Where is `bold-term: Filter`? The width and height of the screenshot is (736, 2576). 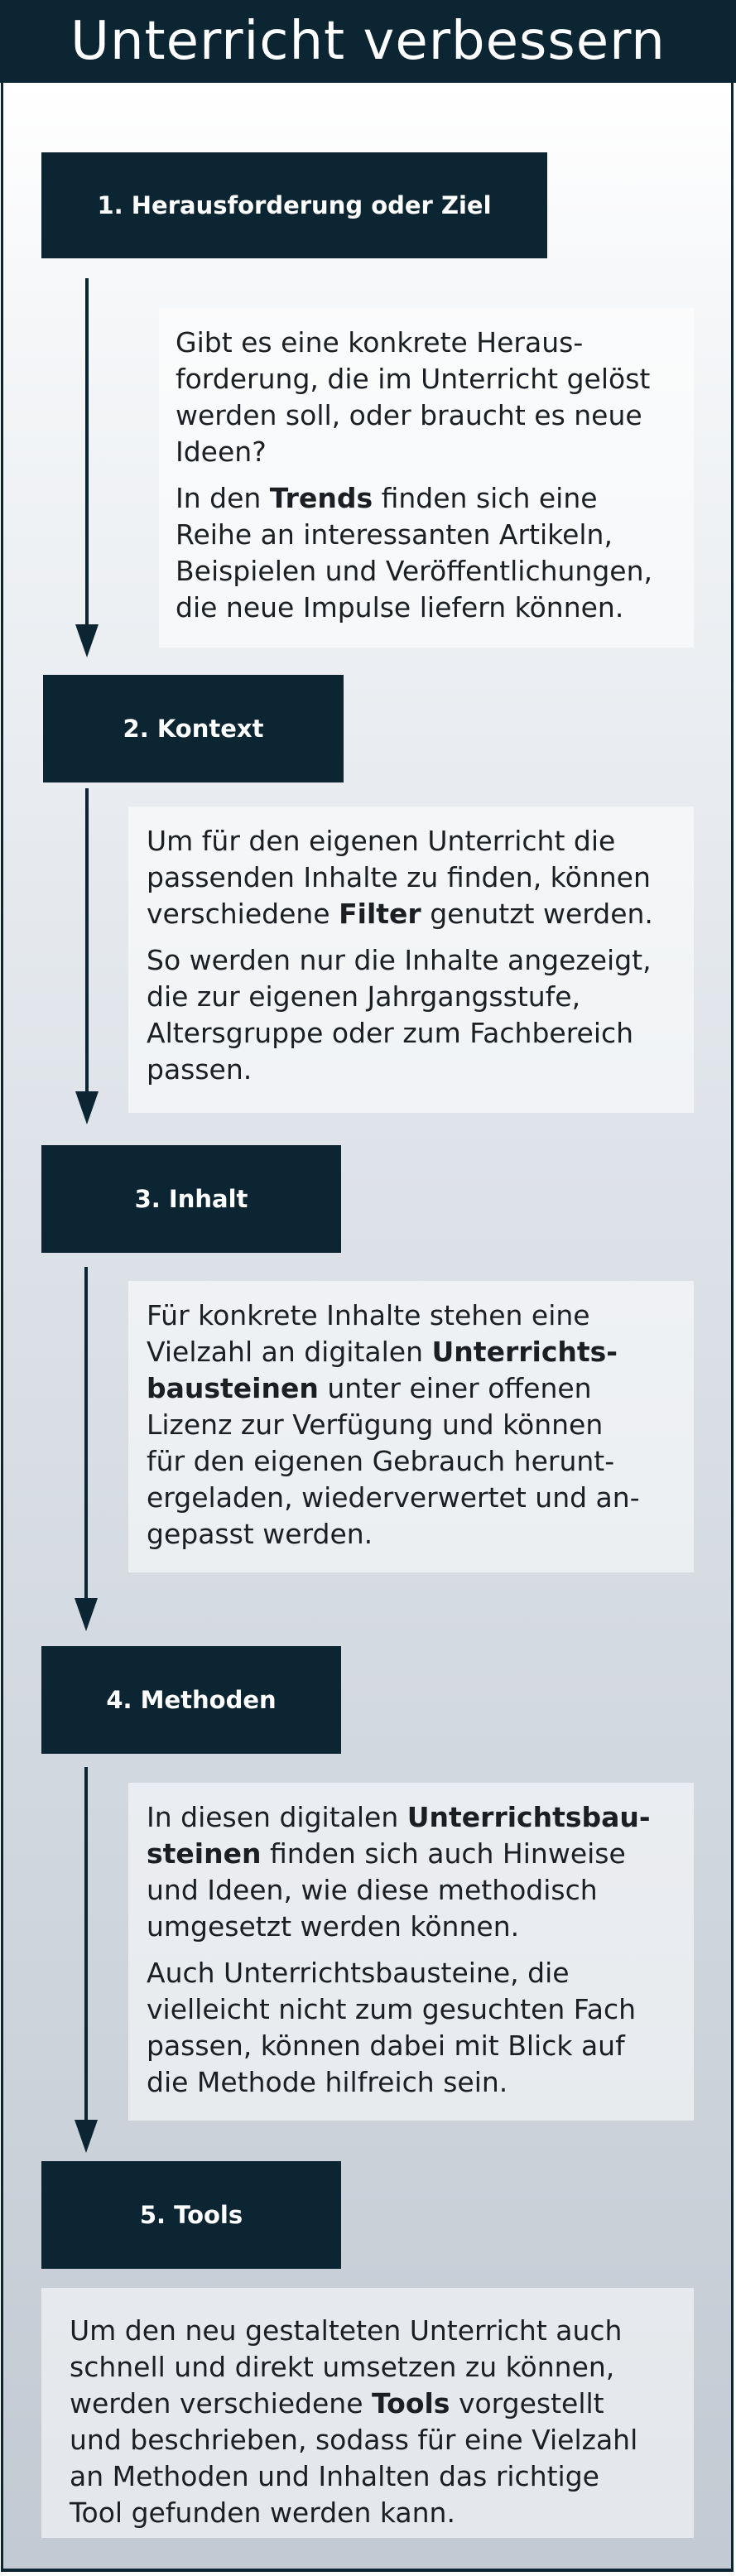 bold-term: Filter is located at coordinates (380, 914).